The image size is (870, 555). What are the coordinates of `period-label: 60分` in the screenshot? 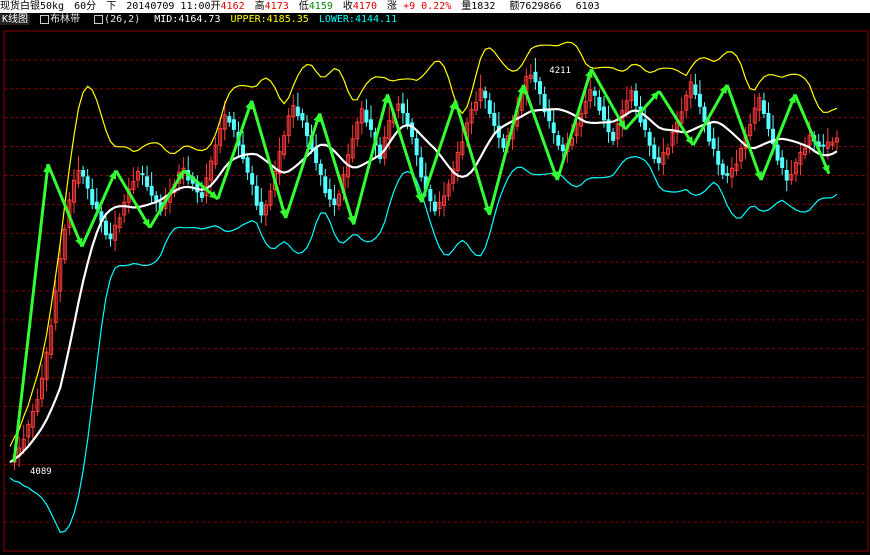 It's located at (85, 6).